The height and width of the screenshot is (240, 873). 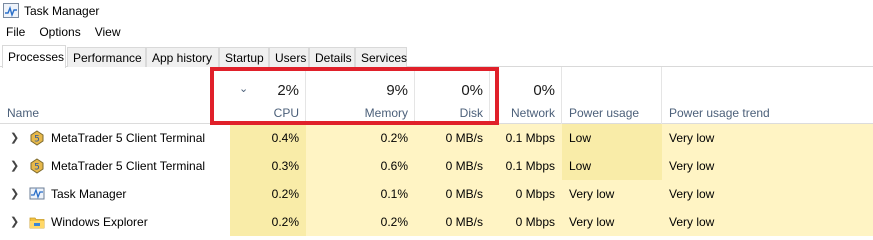 I want to click on cpu-cell: 0.3%, so click(x=268, y=166).